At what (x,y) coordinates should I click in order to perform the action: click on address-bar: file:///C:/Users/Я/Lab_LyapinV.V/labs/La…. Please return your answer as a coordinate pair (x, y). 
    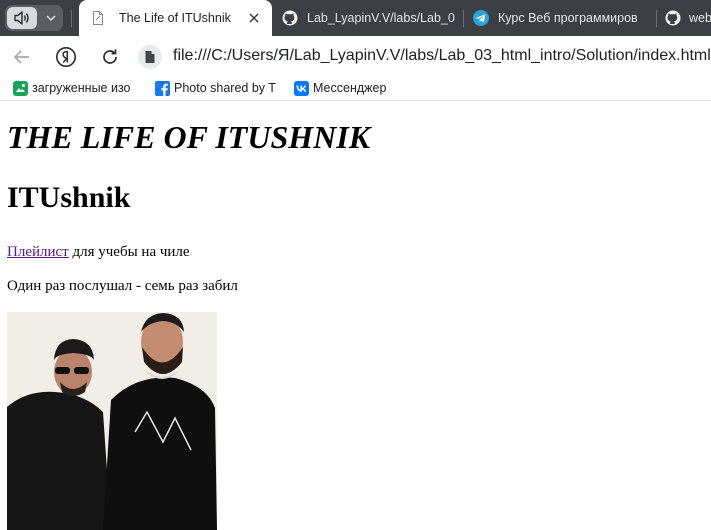
    Looking at the image, I should click on (442, 56).